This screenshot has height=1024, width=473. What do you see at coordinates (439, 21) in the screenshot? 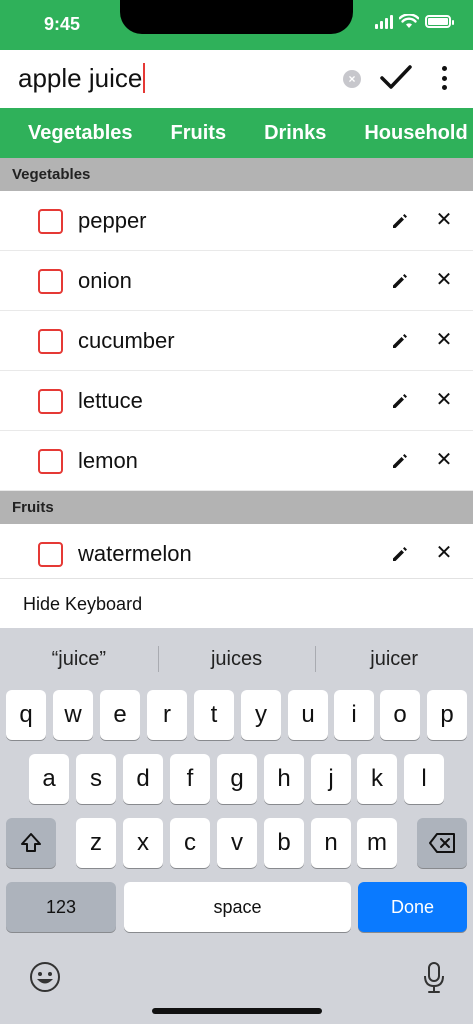
I see `battery-icon` at bounding box center [439, 21].